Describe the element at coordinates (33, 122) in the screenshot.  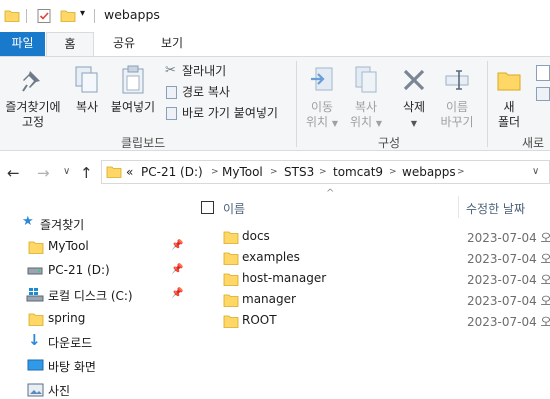
I see `pin-label-2: 고정` at that location.